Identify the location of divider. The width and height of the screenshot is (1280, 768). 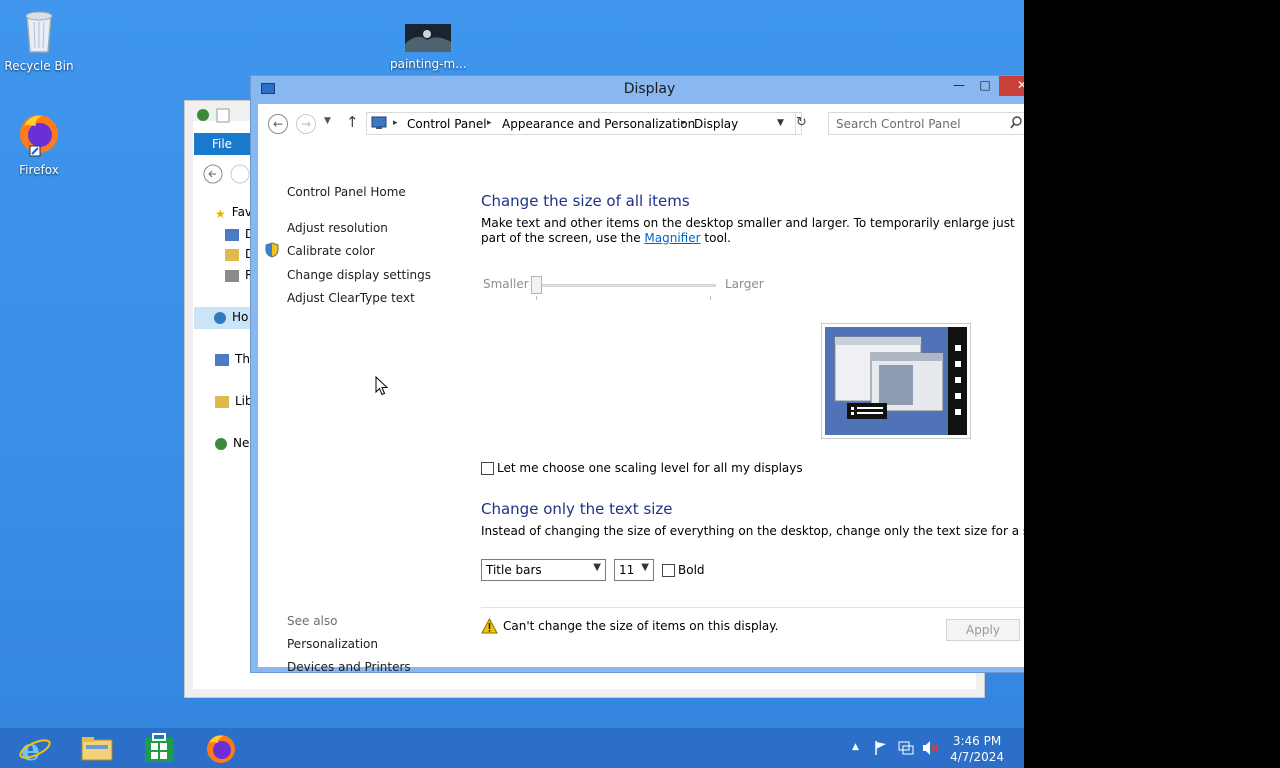
(752, 607).